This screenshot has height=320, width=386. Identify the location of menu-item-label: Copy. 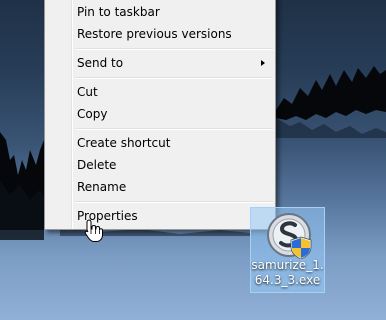
(92, 114).